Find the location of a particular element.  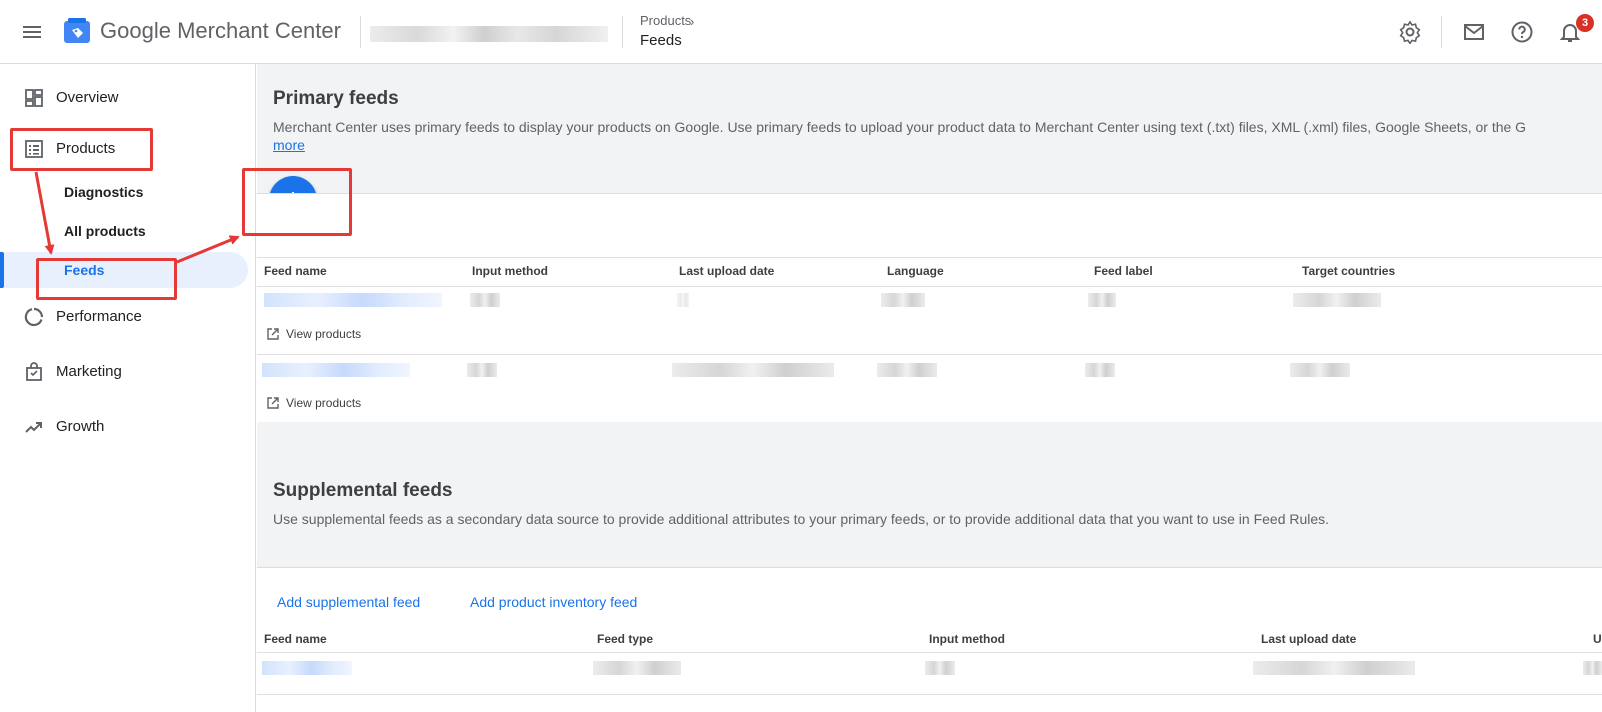

brand-title: Google Merchant Center is located at coordinates (220, 31).